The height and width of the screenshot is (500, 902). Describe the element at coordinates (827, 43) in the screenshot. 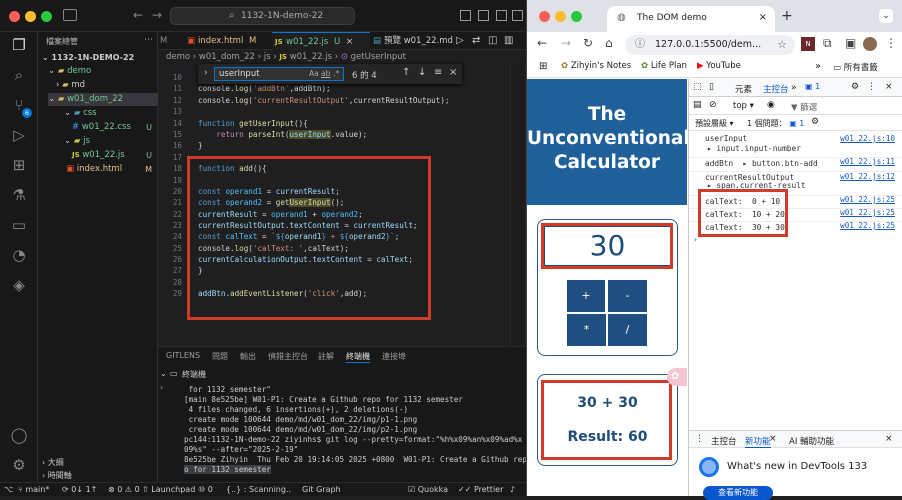

I see `extensions-puzzle-icon: ⧉` at that location.